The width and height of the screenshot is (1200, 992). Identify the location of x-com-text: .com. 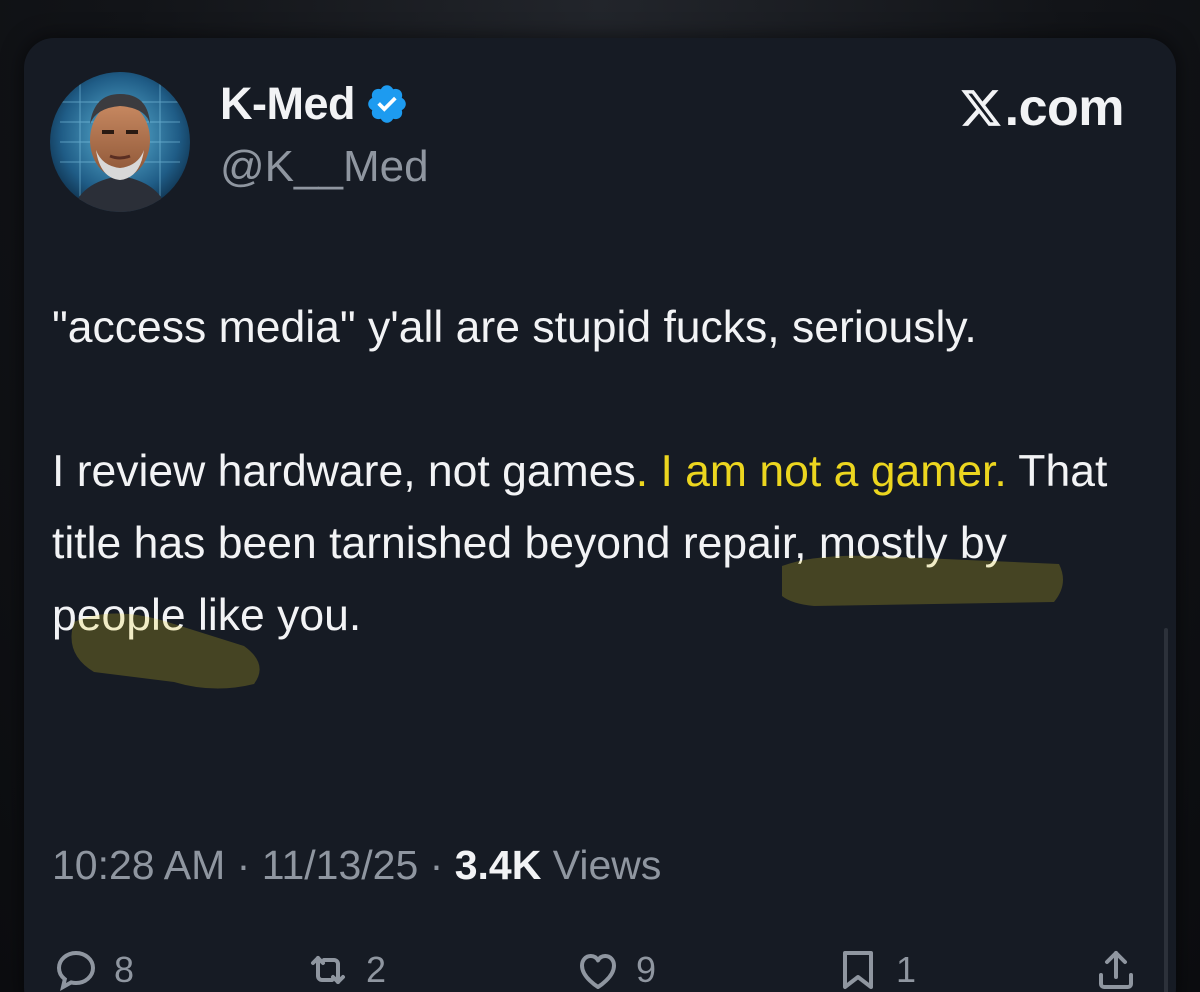
(1064, 108).